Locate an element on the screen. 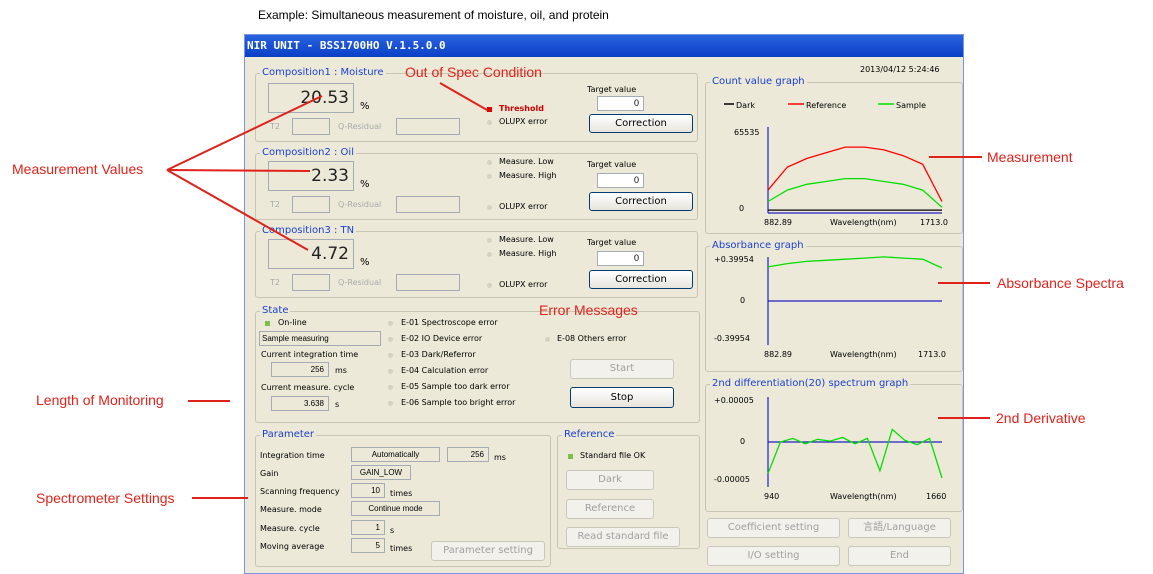  composition2-title: Composition2 : Oil is located at coordinates (308, 152).